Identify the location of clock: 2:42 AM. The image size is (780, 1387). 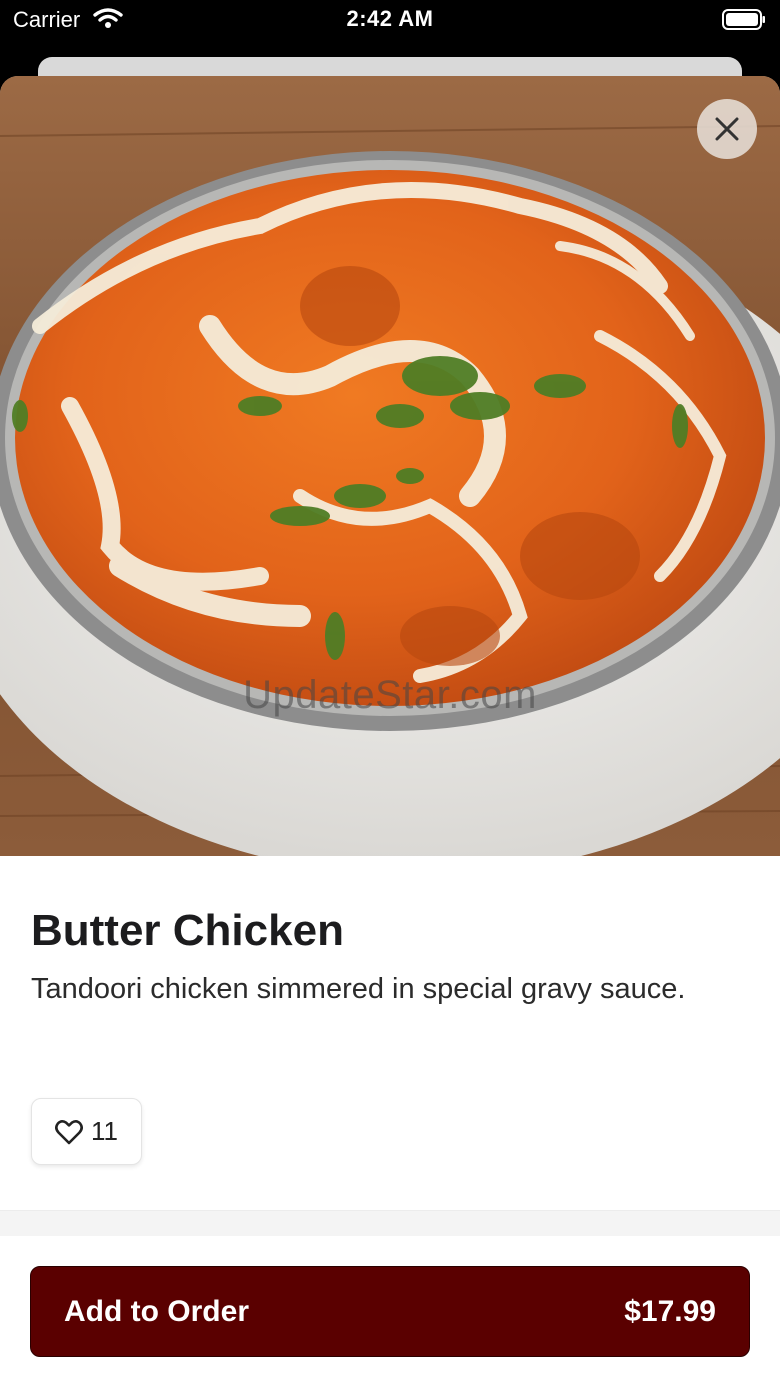
(390, 18).